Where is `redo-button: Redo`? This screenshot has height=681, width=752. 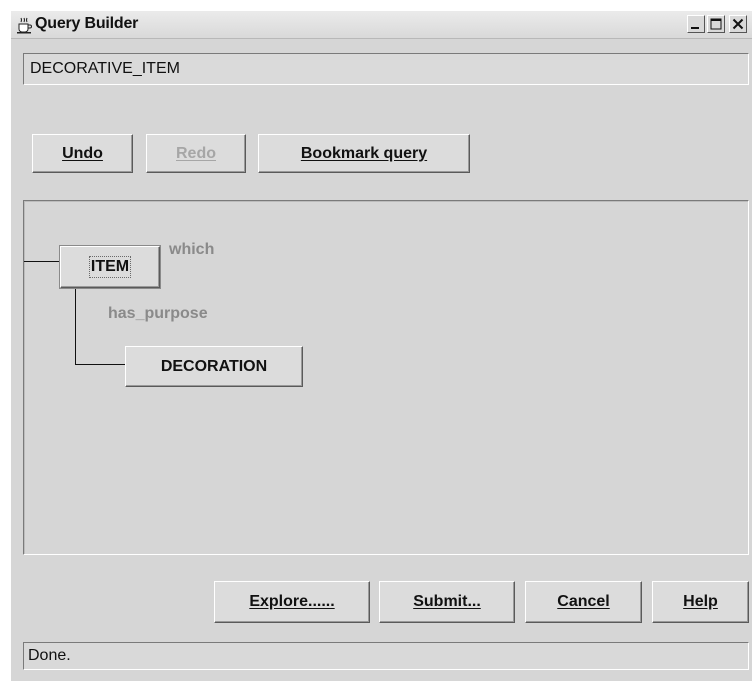 redo-button: Redo is located at coordinates (196, 153).